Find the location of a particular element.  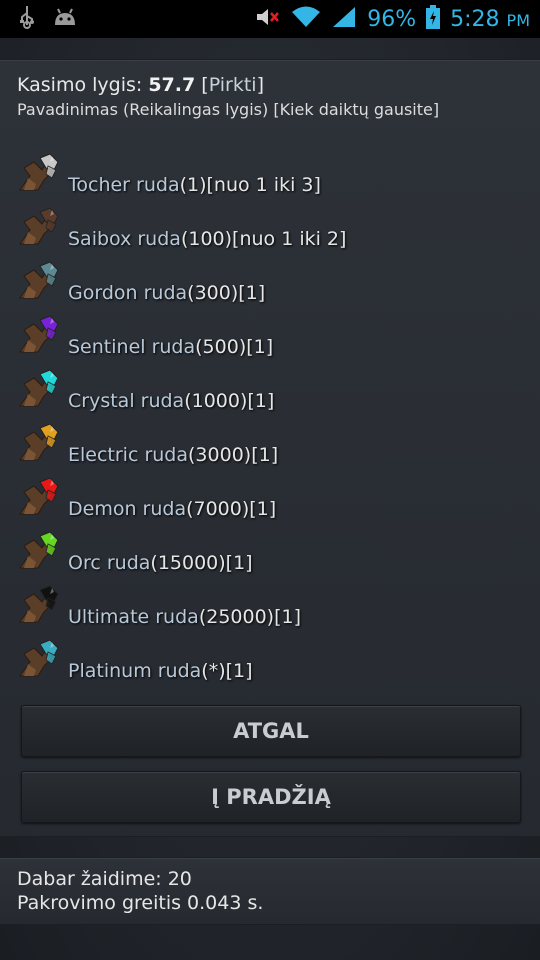

status-bar: 96% 5:28 PM is located at coordinates (270, 19).